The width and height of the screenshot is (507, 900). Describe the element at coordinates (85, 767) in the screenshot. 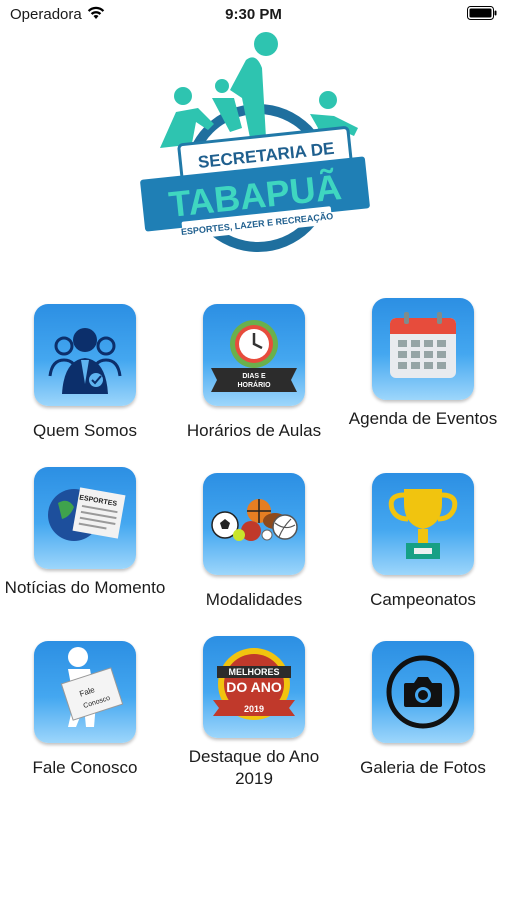

I see `tile-label: Fale Conosco` at that location.